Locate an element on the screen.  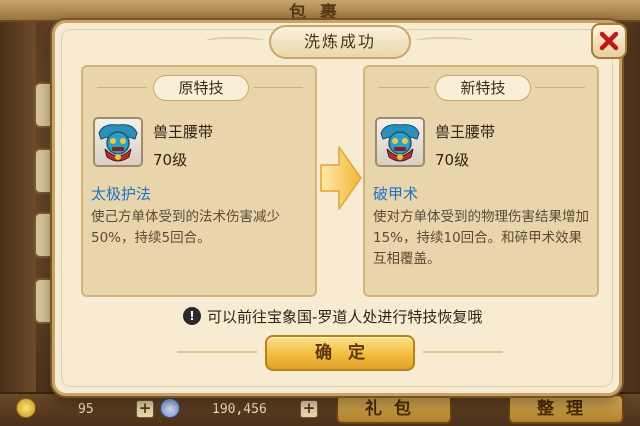
left-panel-strip is located at coordinates (18, 207).